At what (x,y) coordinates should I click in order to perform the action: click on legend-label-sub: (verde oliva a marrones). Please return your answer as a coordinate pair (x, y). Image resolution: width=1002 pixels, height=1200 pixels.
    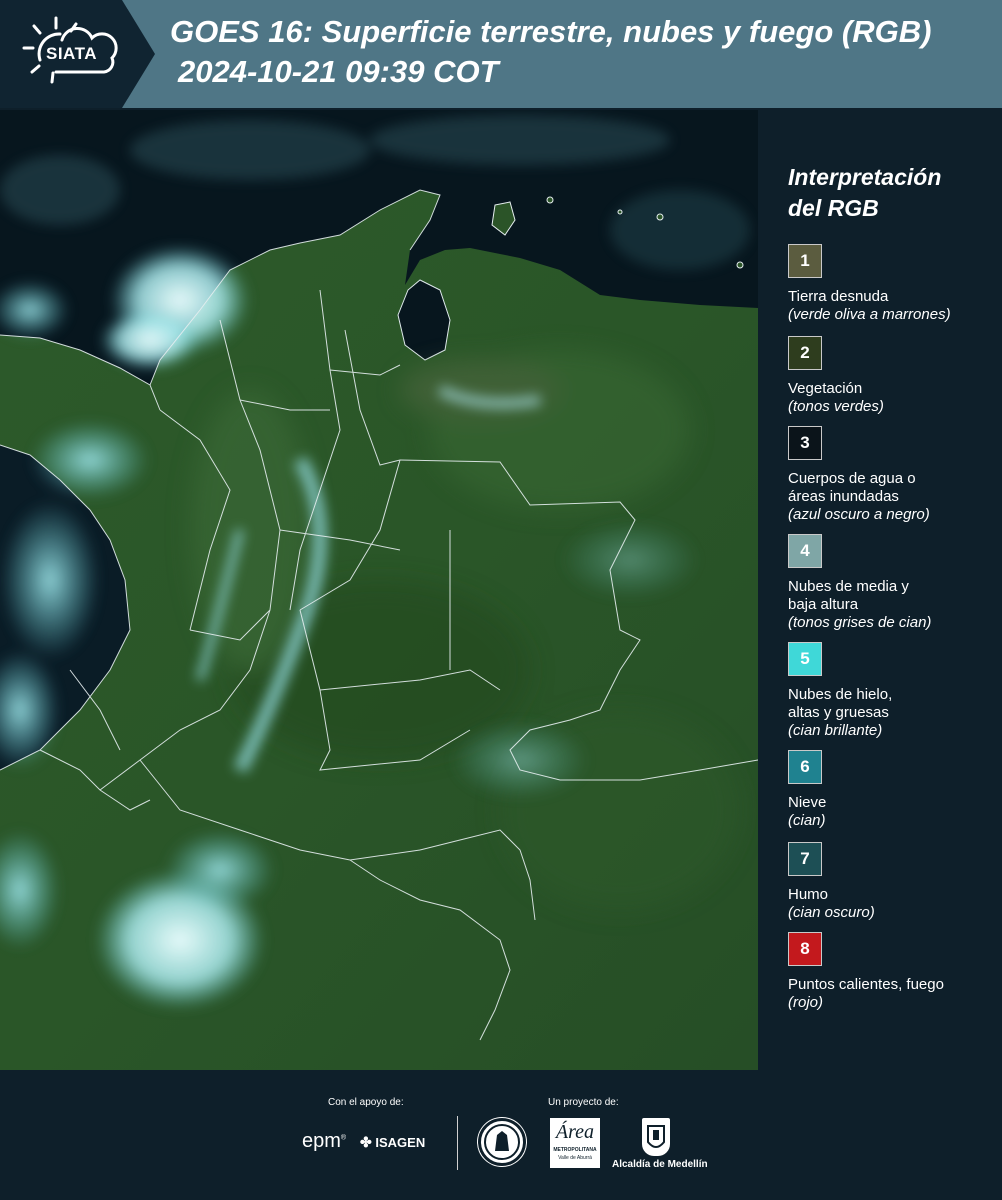
    Looking at the image, I should click on (869, 314).